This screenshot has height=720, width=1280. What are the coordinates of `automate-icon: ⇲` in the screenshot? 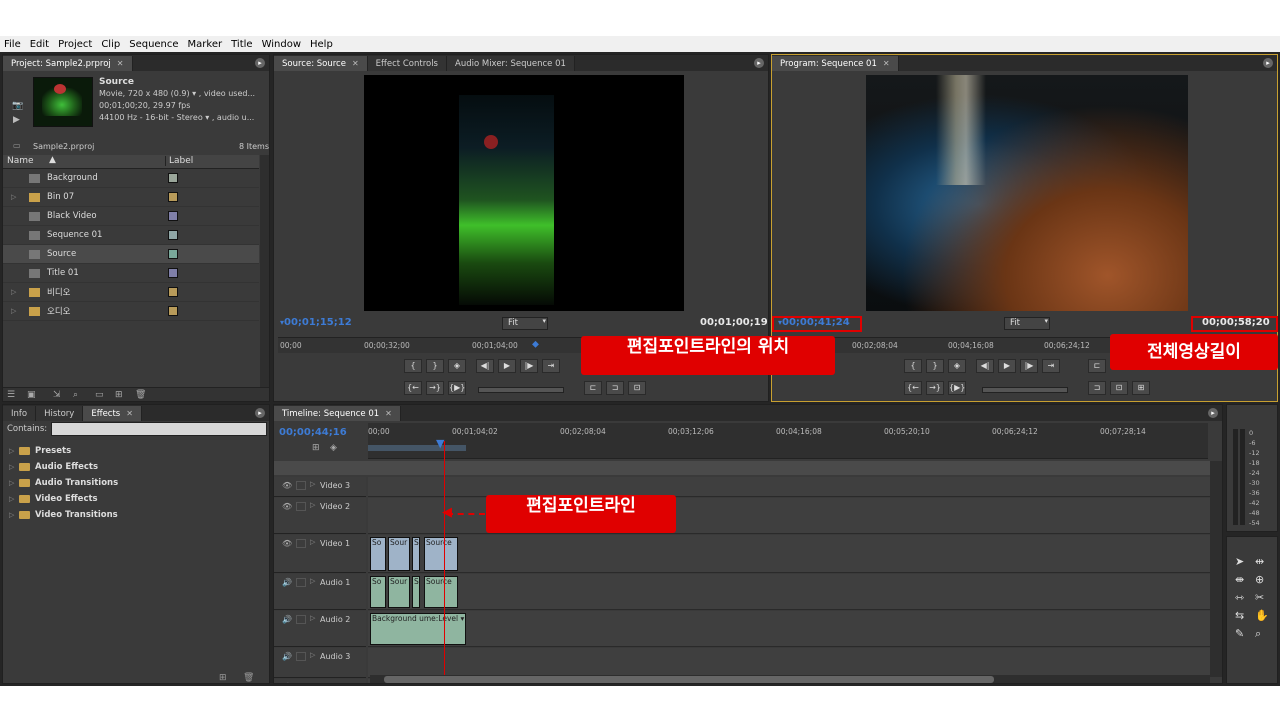 It's located at (57, 395).